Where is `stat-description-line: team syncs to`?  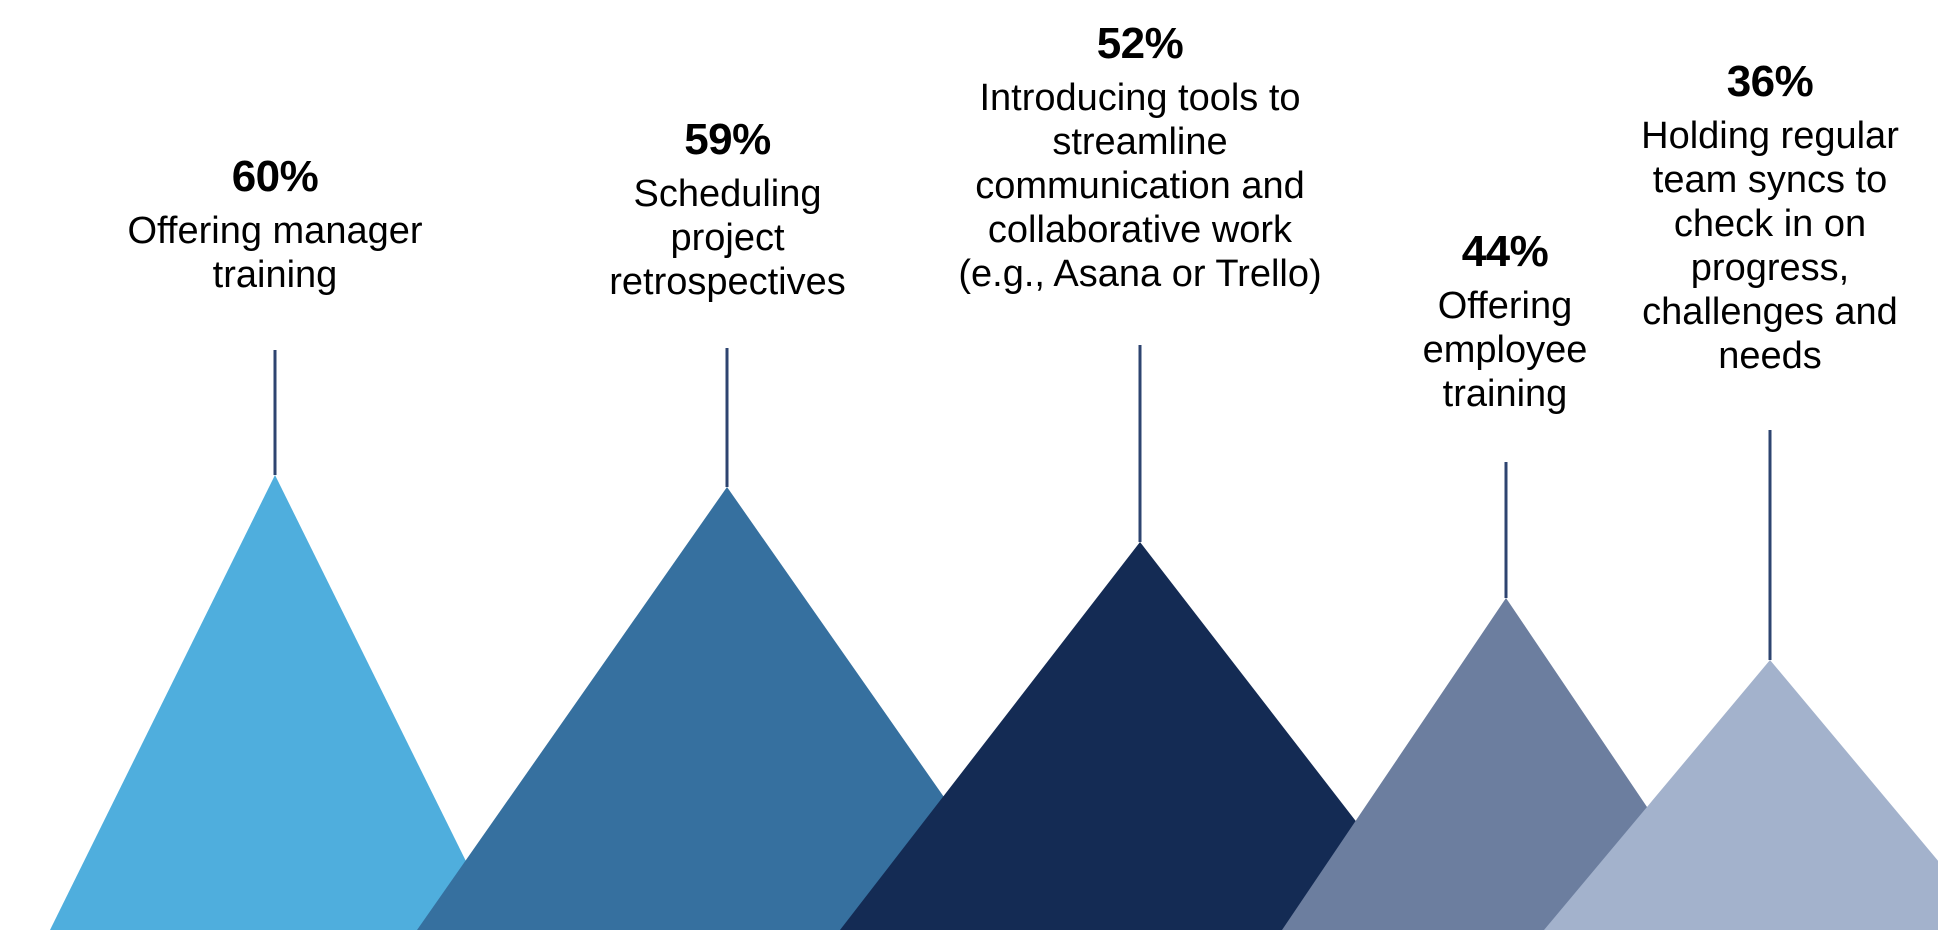 stat-description-line: team syncs to is located at coordinates (1770, 180).